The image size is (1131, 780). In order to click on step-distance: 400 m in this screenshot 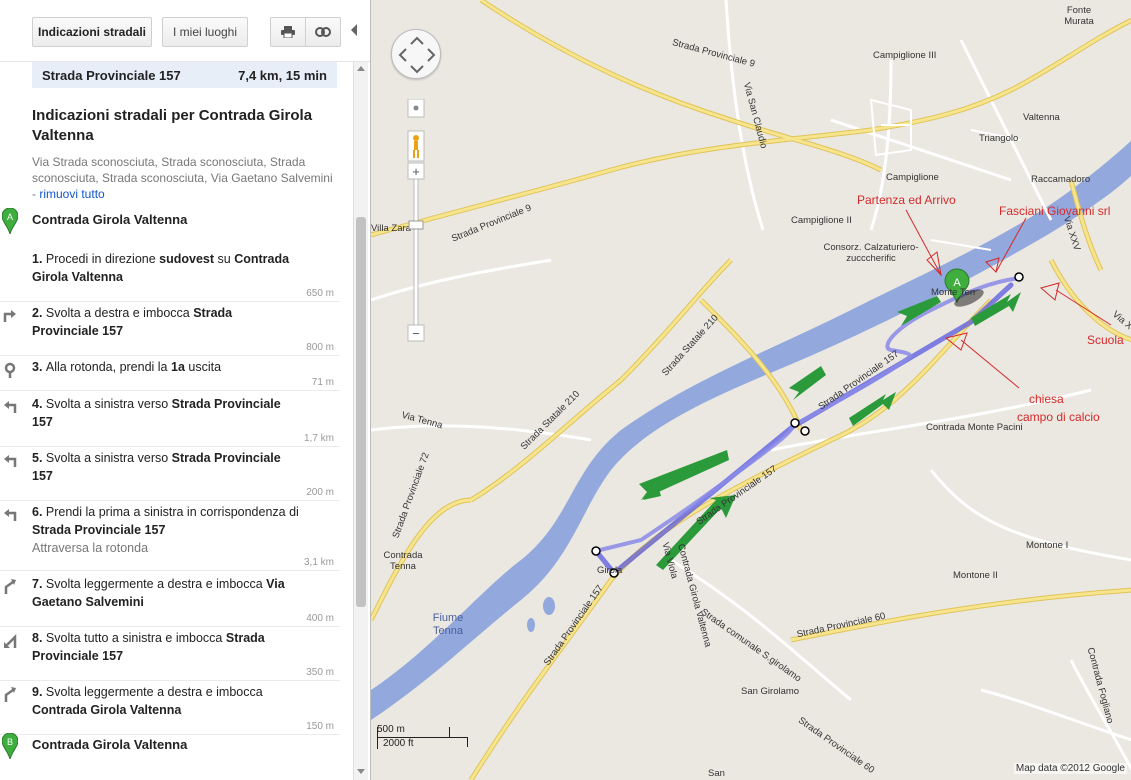, I will do `click(320, 618)`.